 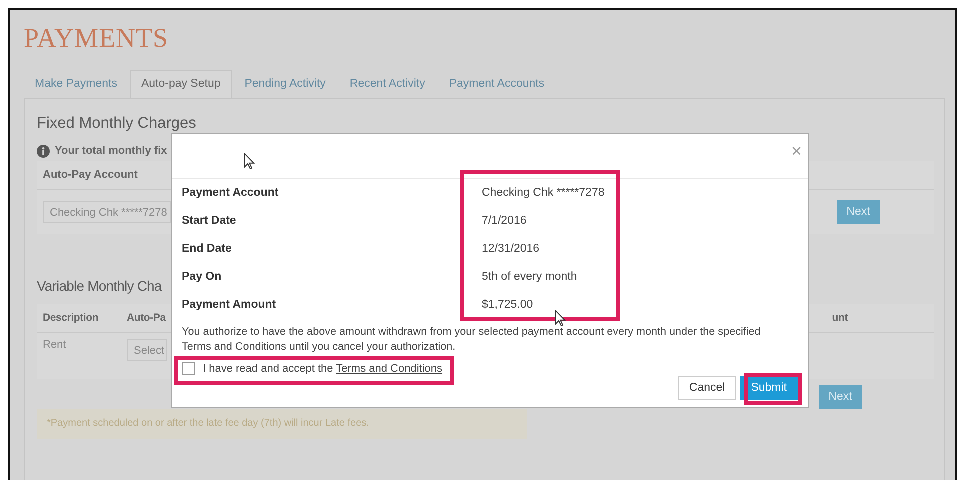 I want to click on column-header: Description, so click(x=71, y=318).